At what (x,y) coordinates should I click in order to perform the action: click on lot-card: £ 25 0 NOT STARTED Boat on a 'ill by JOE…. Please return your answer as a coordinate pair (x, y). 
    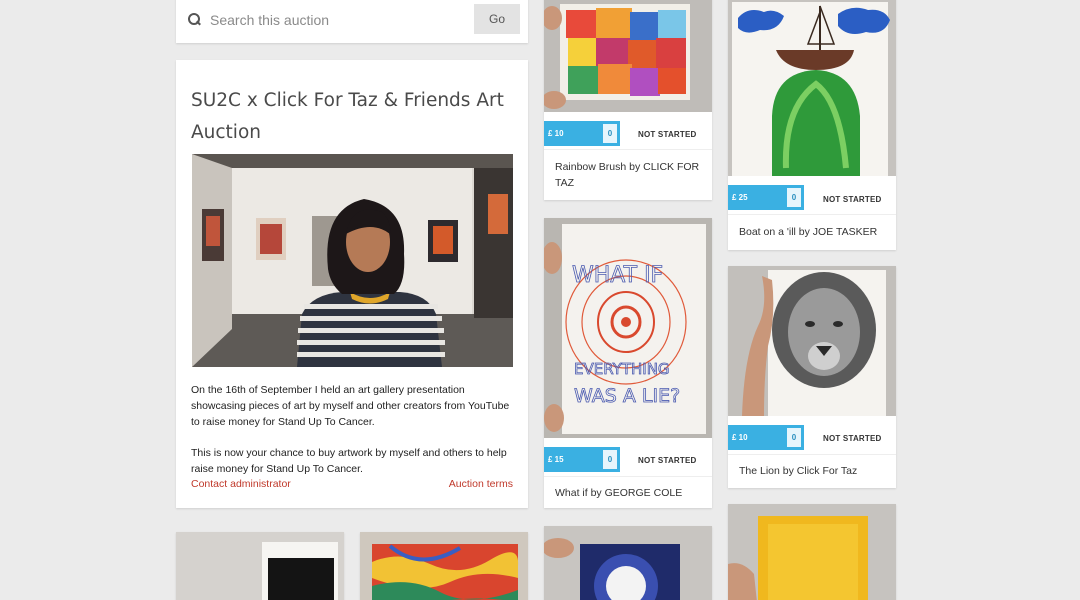
    Looking at the image, I should click on (812, 125).